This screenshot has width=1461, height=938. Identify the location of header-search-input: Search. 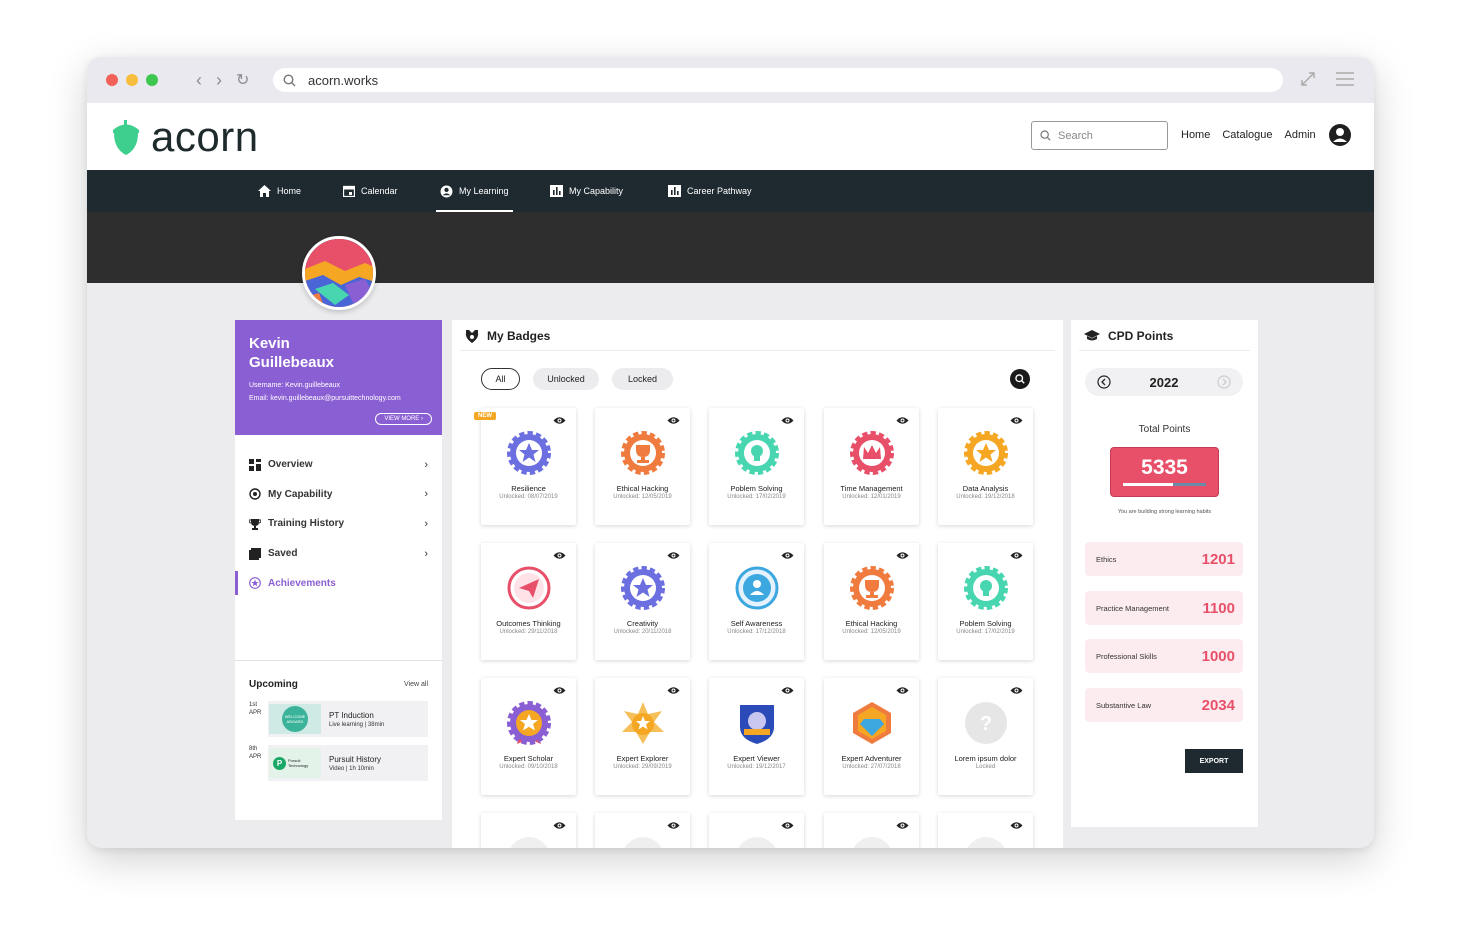
(1099, 135).